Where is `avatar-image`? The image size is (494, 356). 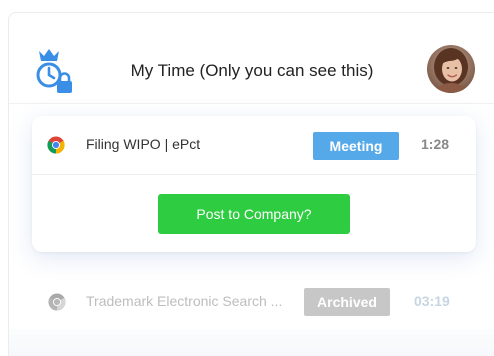
avatar-image is located at coordinates (451, 69).